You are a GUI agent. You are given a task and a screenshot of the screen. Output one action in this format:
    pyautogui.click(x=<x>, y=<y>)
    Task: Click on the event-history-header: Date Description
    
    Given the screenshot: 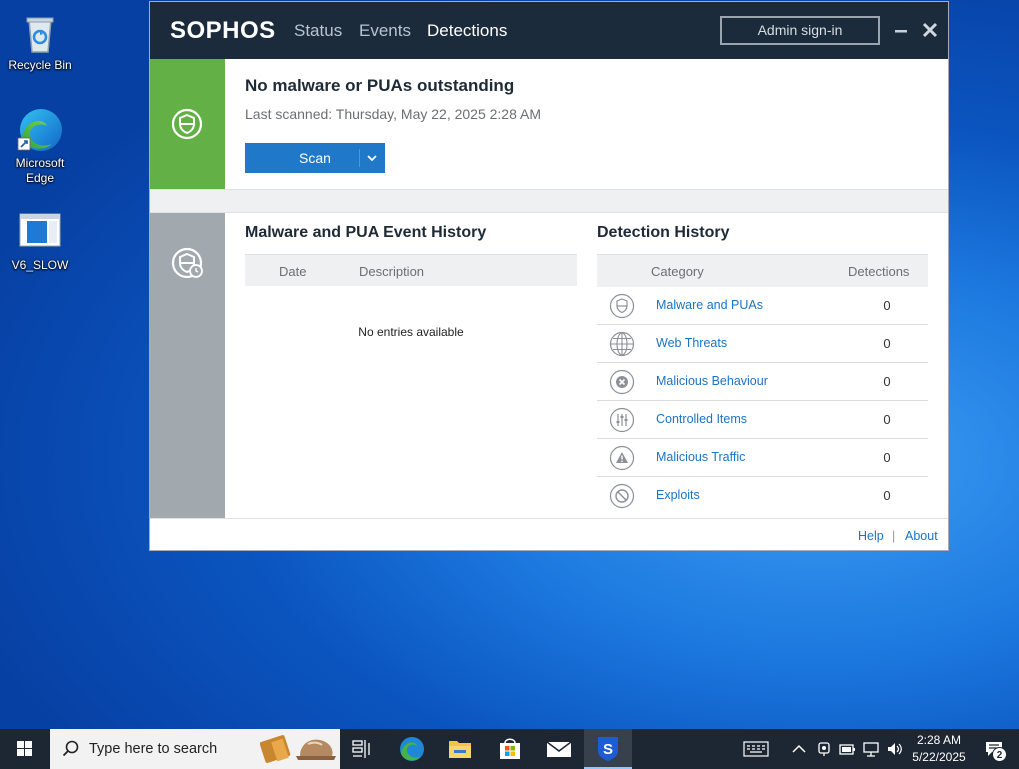 What is the action you would take?
    pyautogui.click(x=411, y=270)
    